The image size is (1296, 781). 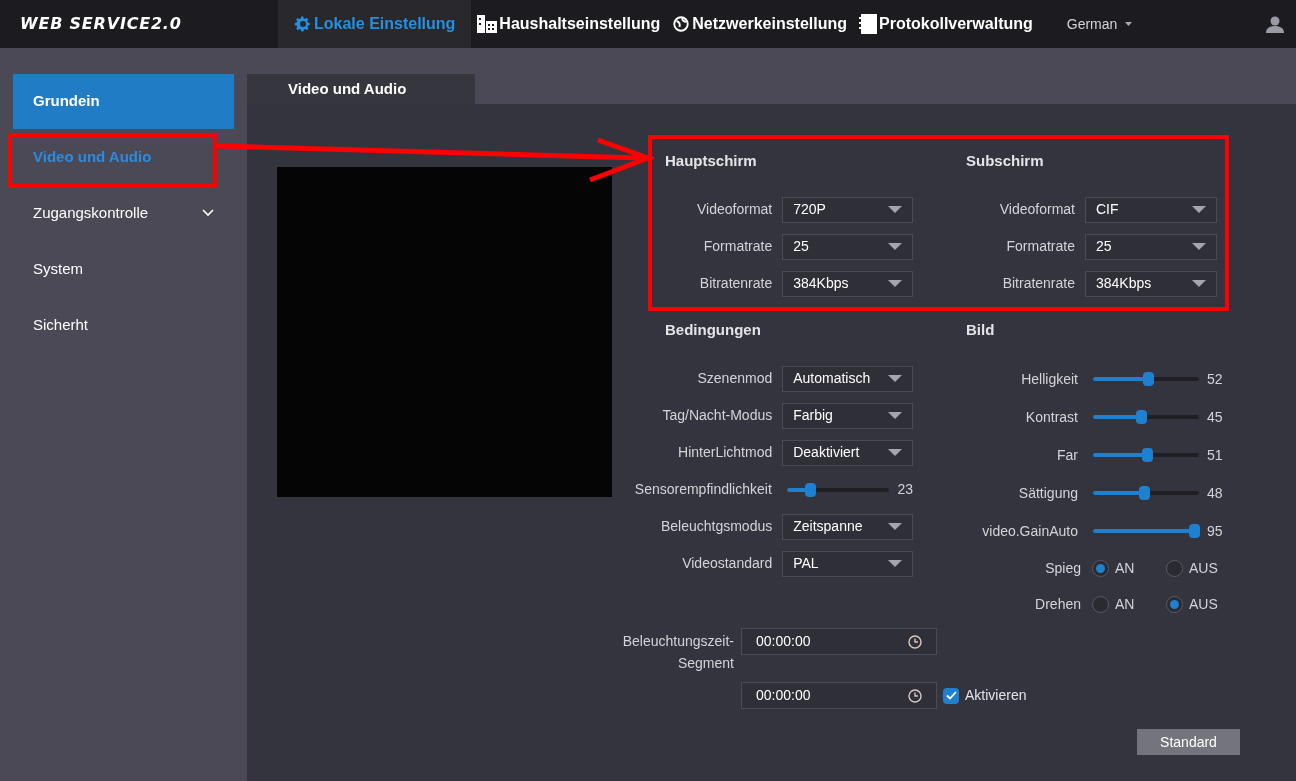 I want to click on field-label: Szenenmod, so click(x=734, y=378).